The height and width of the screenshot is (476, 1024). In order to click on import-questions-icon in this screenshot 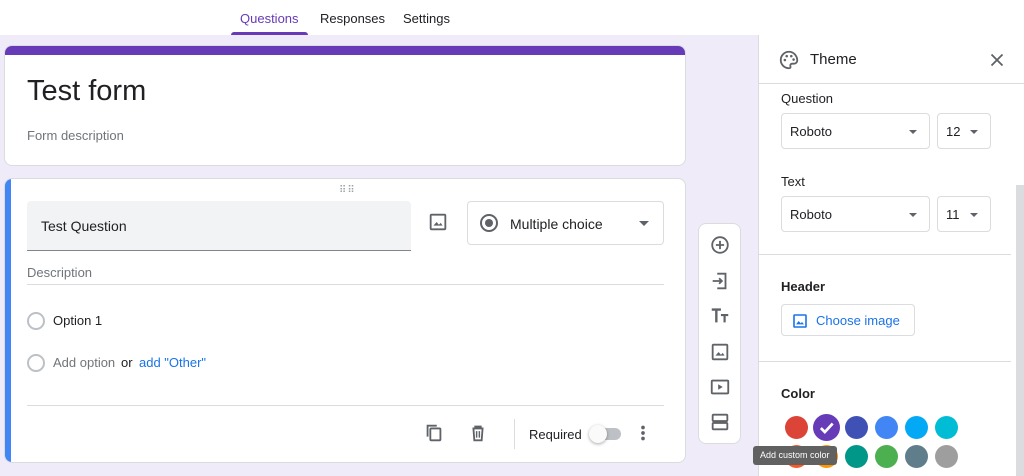, I will do `click(720, 281)`.